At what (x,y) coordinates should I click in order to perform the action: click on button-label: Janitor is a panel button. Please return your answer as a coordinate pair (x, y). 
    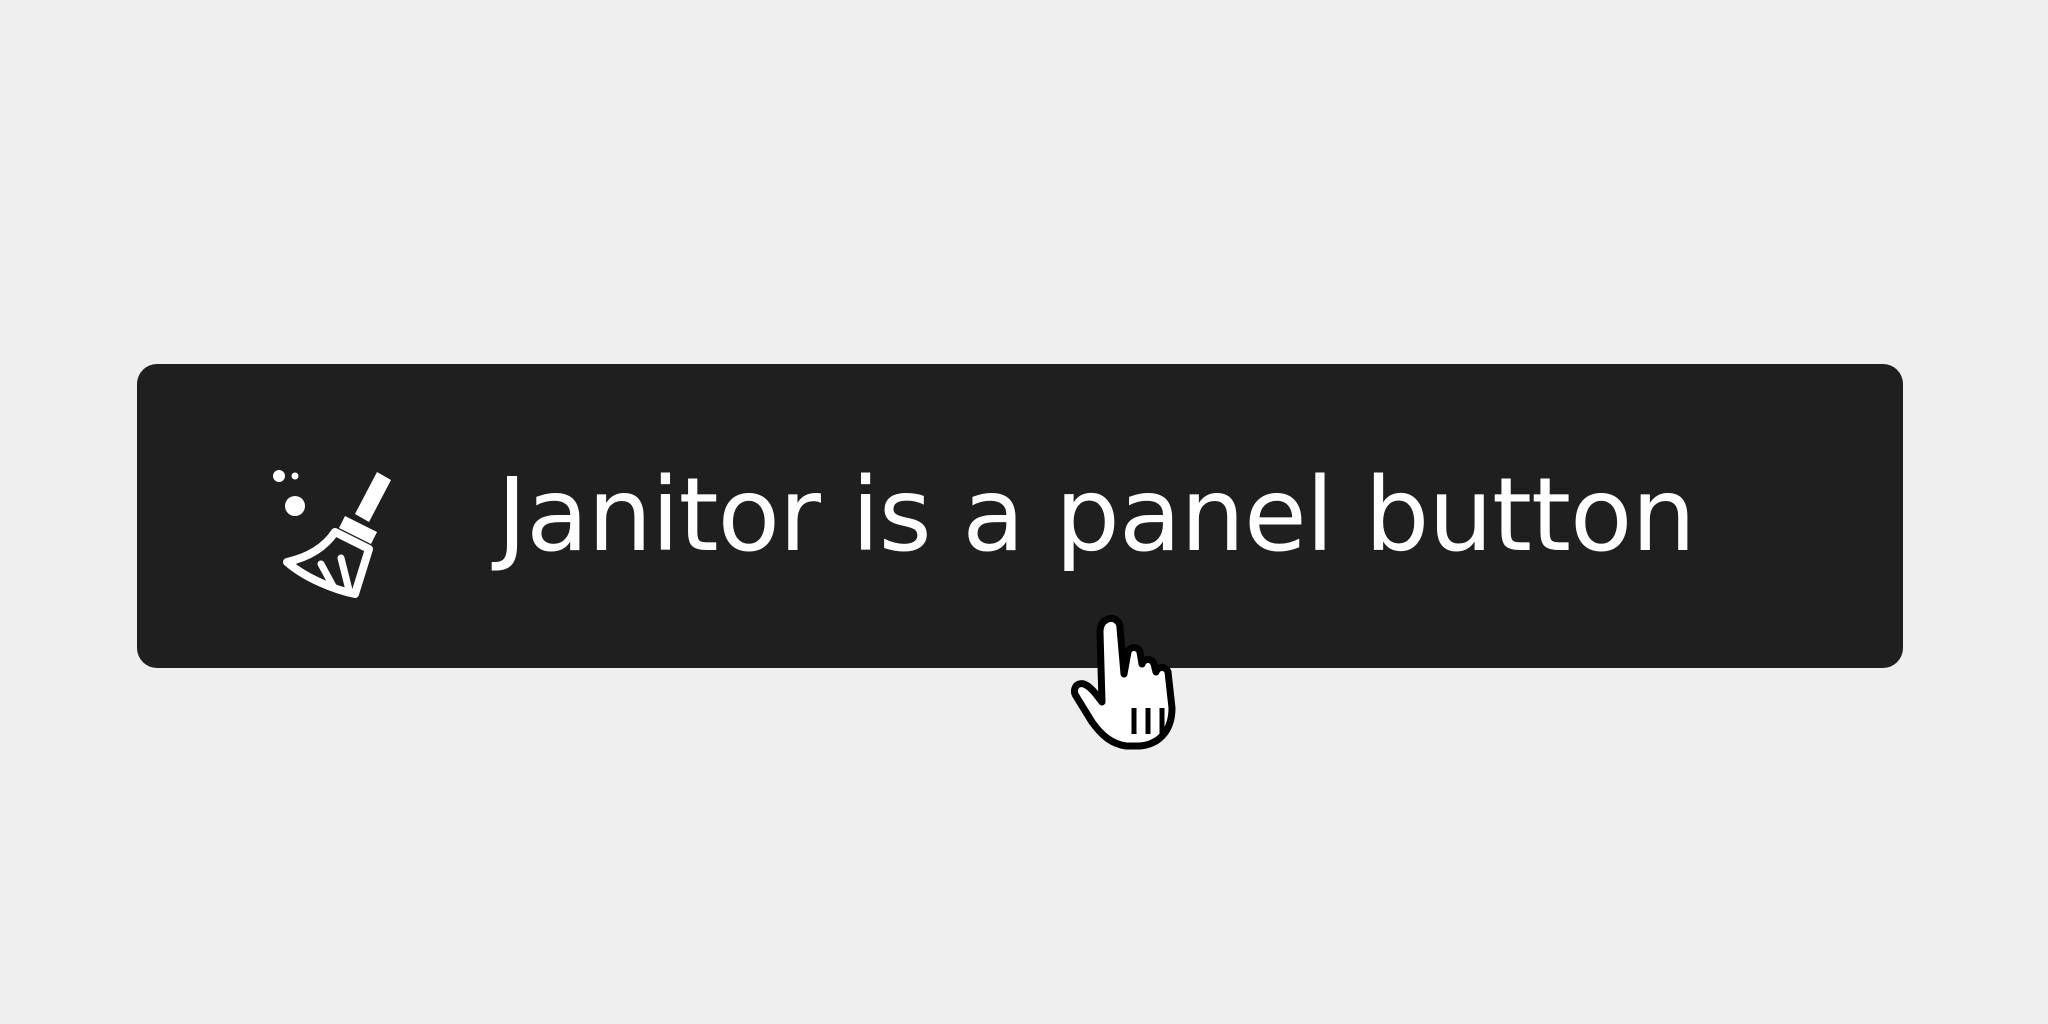
    Looking at the image, I should click on (1096, 515).